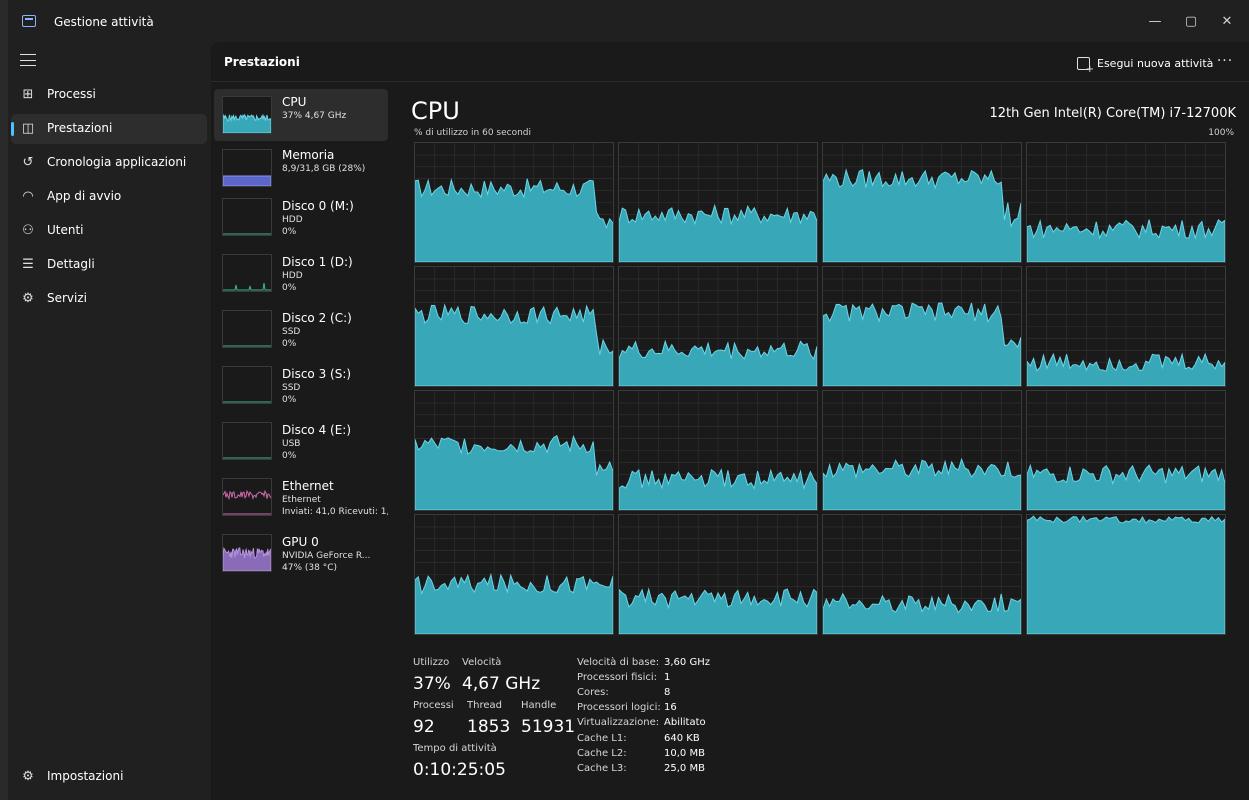 This screenshot has width=1249, height=800. I want to click on maximize-button: ▢, so click(1191, 22).